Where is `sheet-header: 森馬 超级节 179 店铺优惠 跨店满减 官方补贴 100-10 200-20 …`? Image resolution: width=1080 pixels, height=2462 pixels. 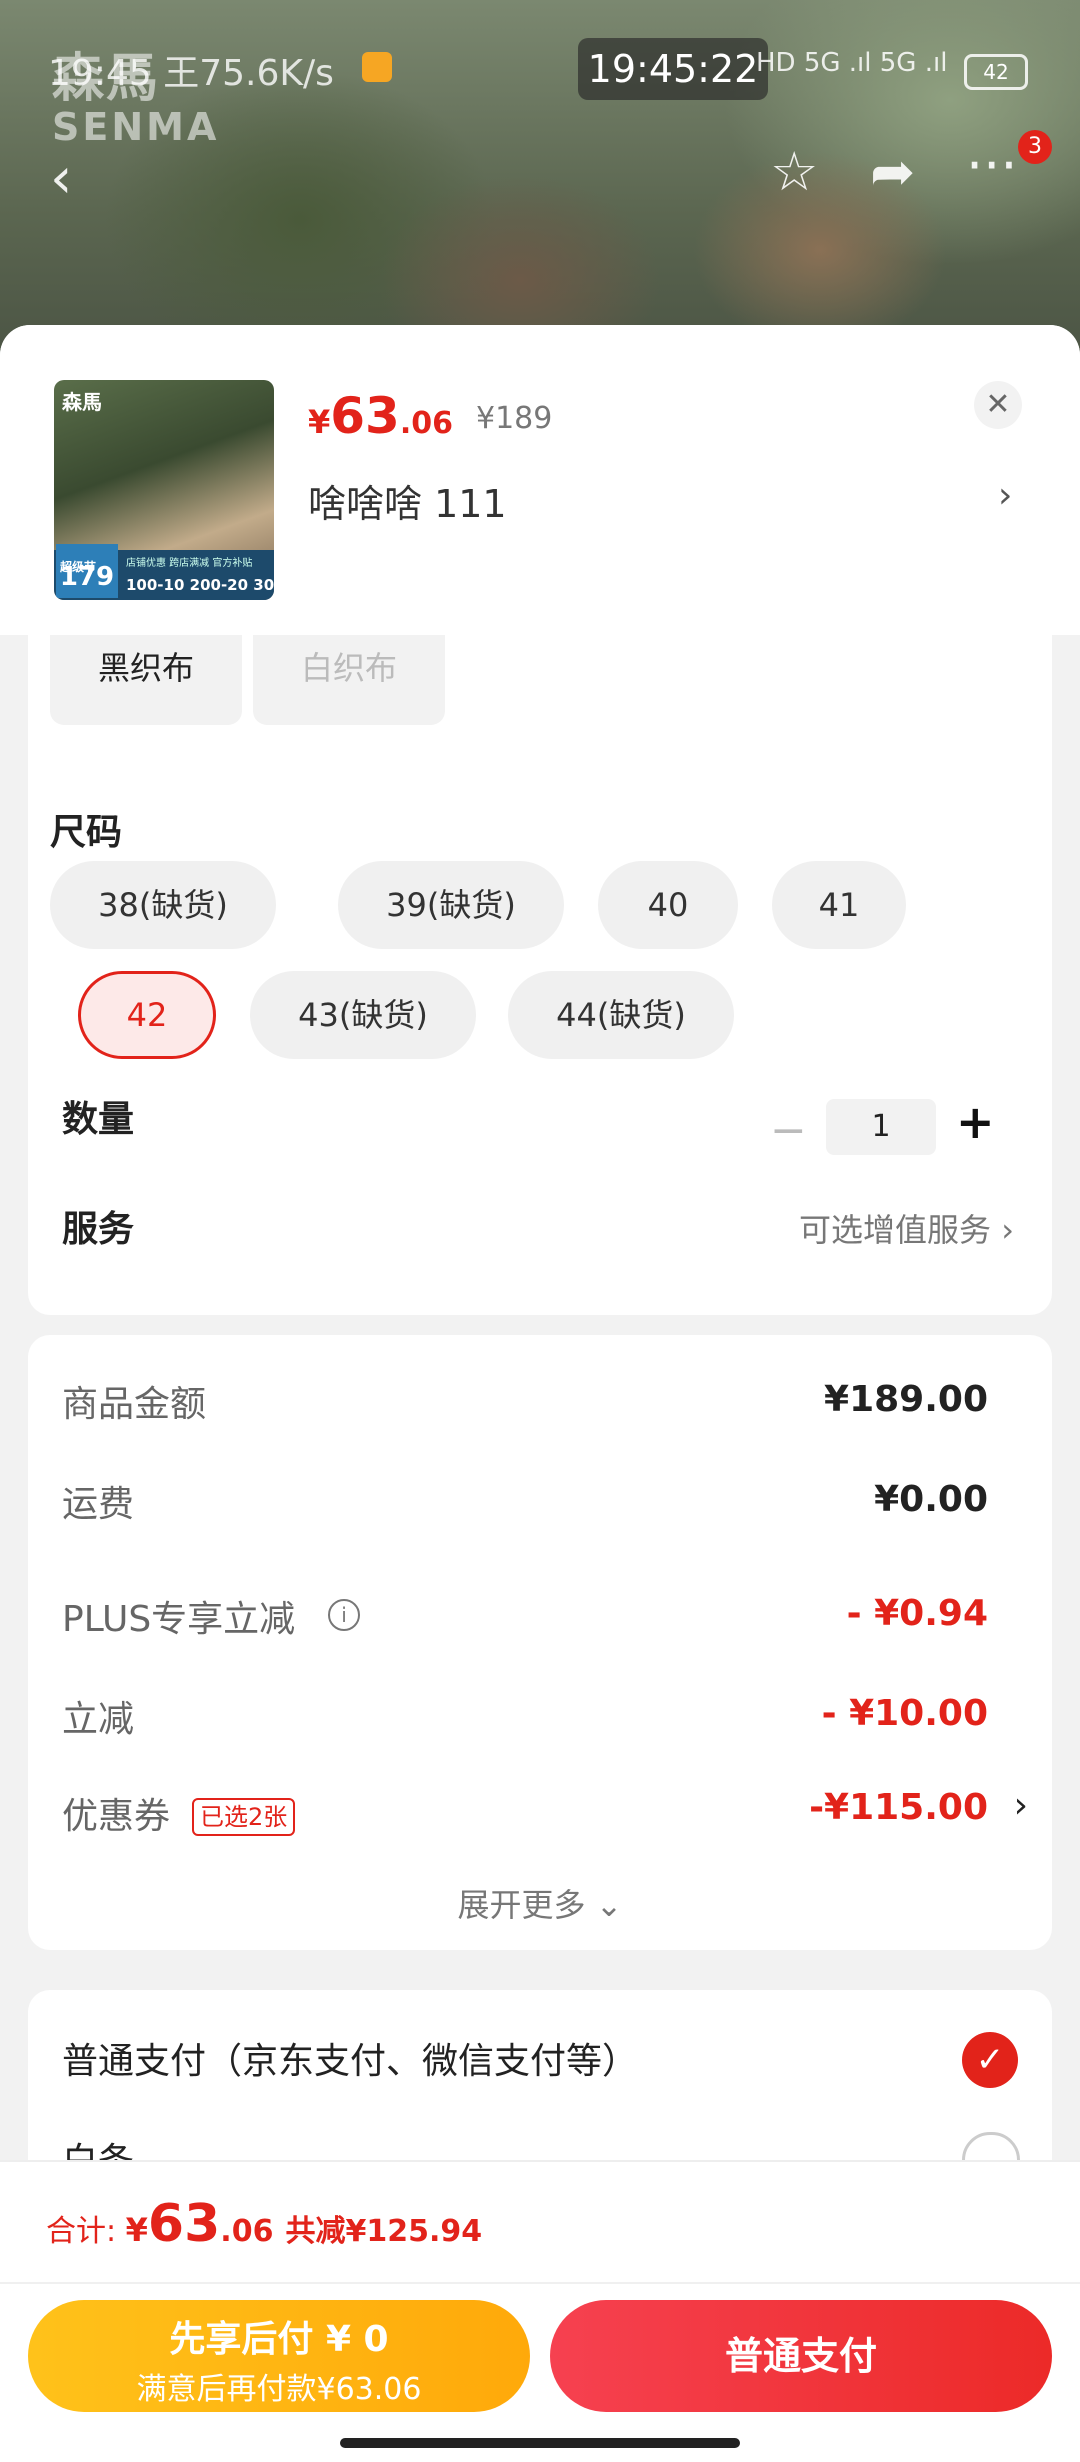
sheet-header: 森馬 超级节 179 店铺优惠 跨店满减 官方补贴 100-10 200-20 … is located at coordinates (540, 480).